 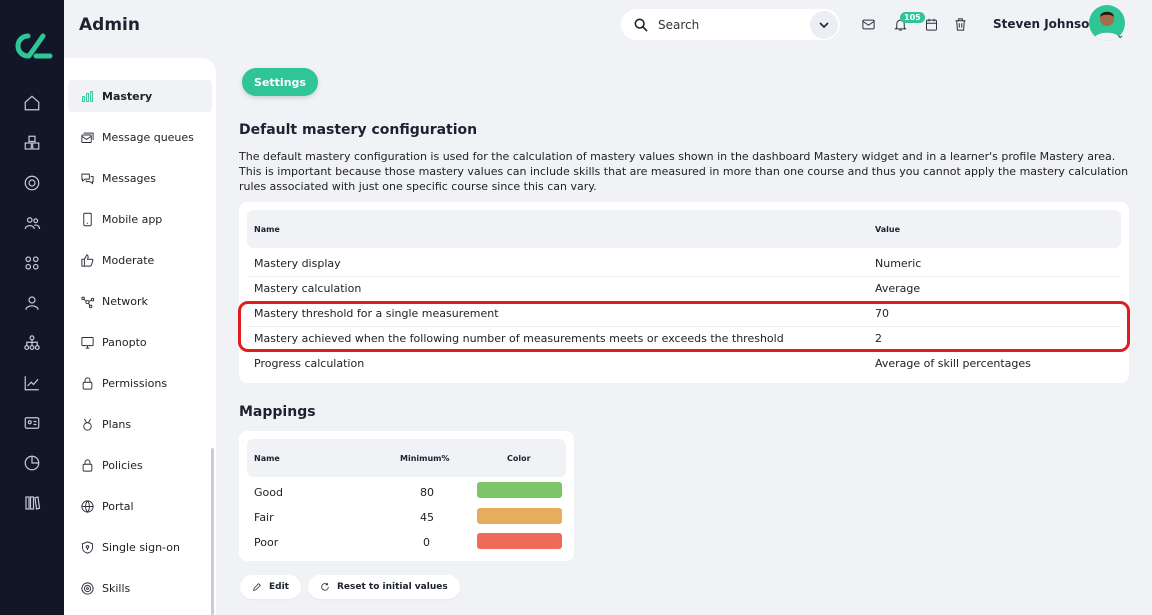 I want to click on globe-icon, so click(x=87, y=506).